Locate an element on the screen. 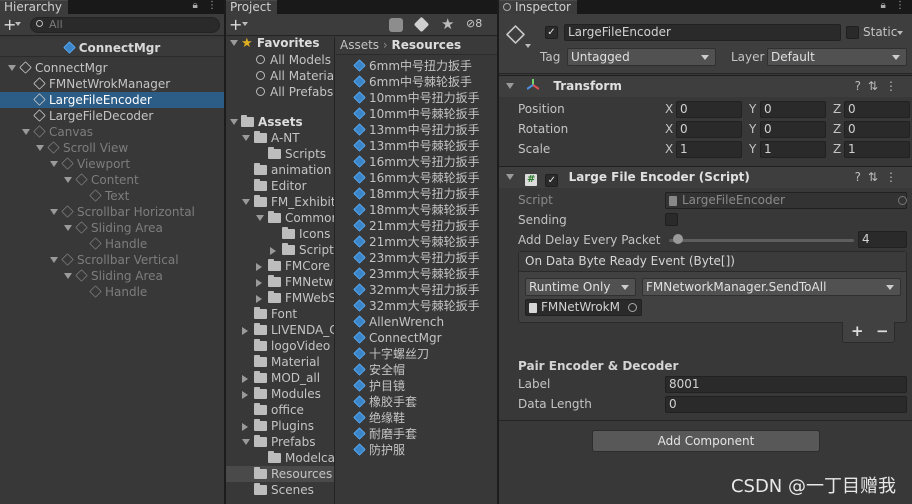 This screenshot has width=912, height=504. folder-item: Scenes is located at coordinates (280, 490).